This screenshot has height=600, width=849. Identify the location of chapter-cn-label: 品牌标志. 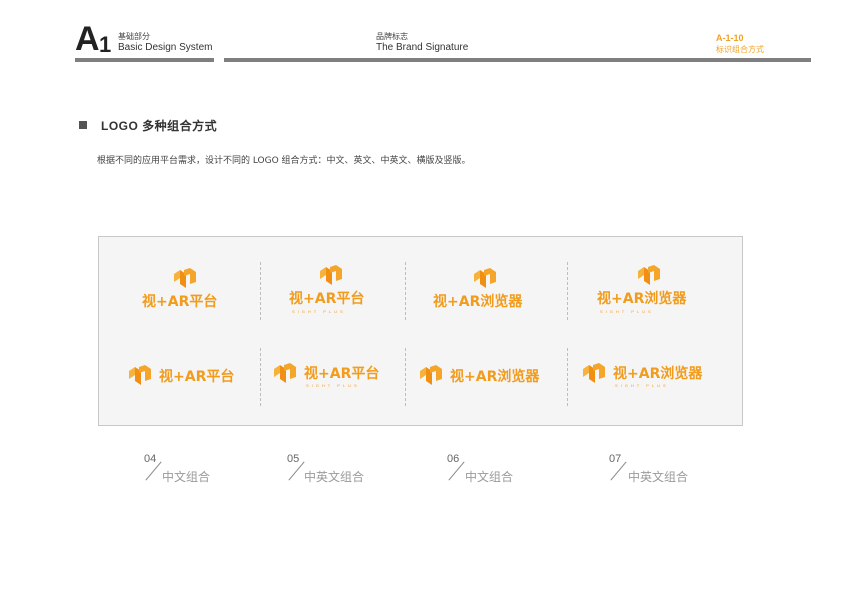
(392, 36).